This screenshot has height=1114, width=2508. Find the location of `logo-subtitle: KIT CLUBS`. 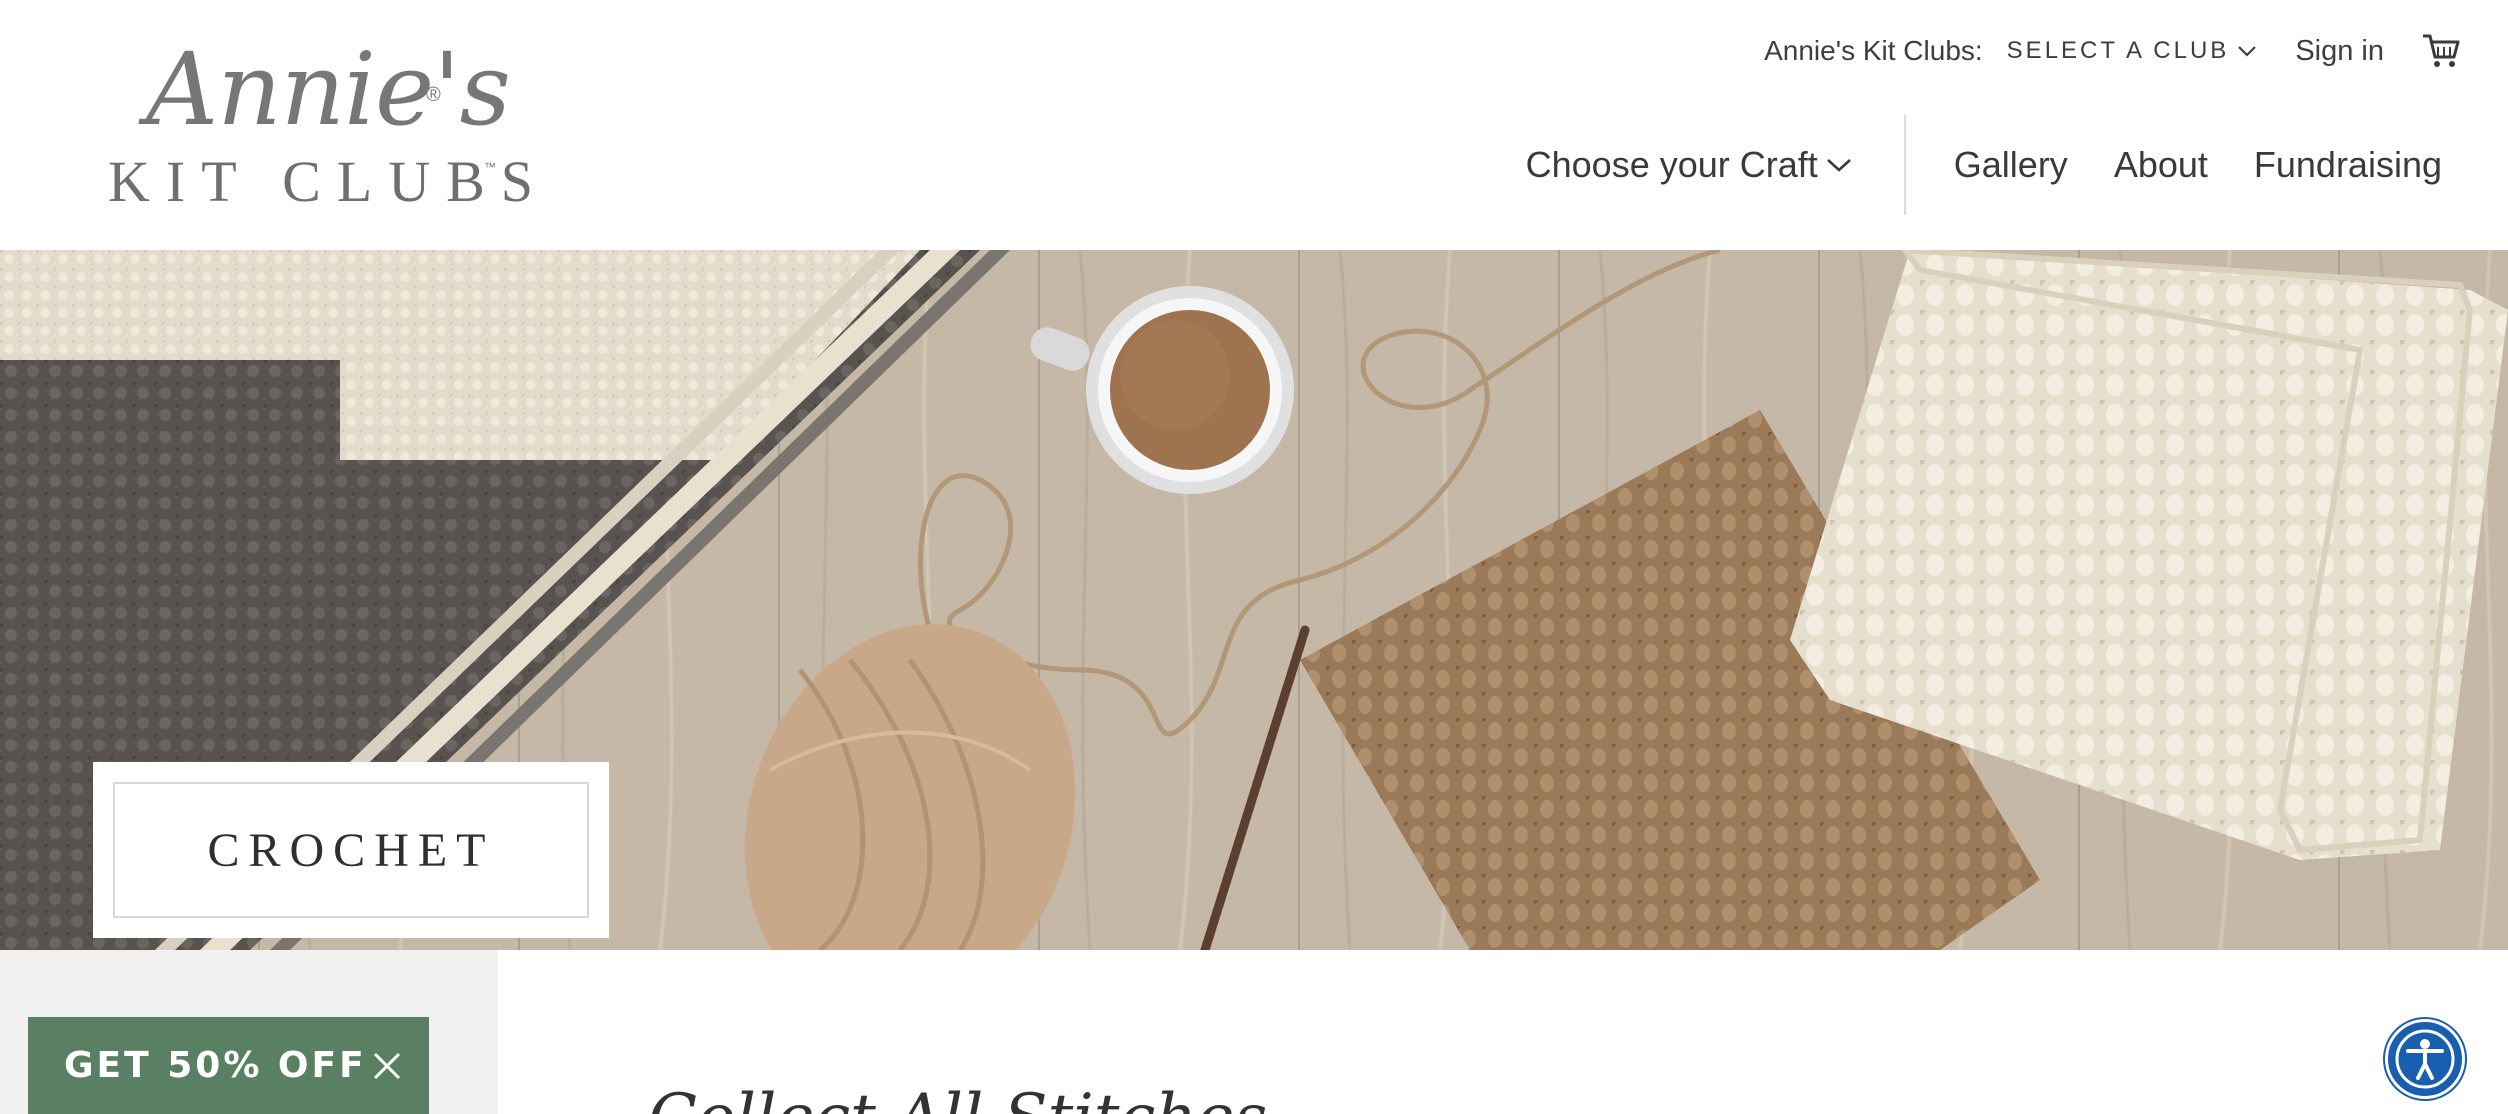

logo-subtitle: KIT CLUBS is located at coordinates (329, 181).